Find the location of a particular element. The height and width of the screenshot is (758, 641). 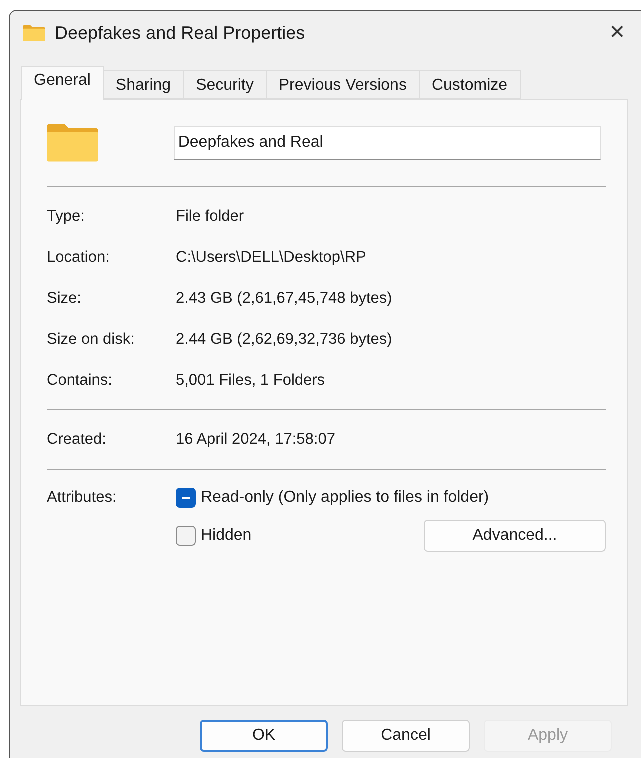

property-label: Location: is located at coordinates (79, 258).